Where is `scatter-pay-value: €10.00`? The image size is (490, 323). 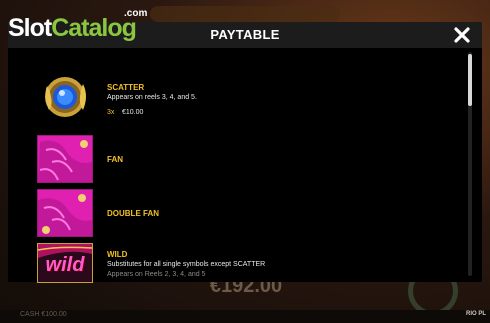
scatter-pay-value: €10.00 is located at coordinates (133, 112).